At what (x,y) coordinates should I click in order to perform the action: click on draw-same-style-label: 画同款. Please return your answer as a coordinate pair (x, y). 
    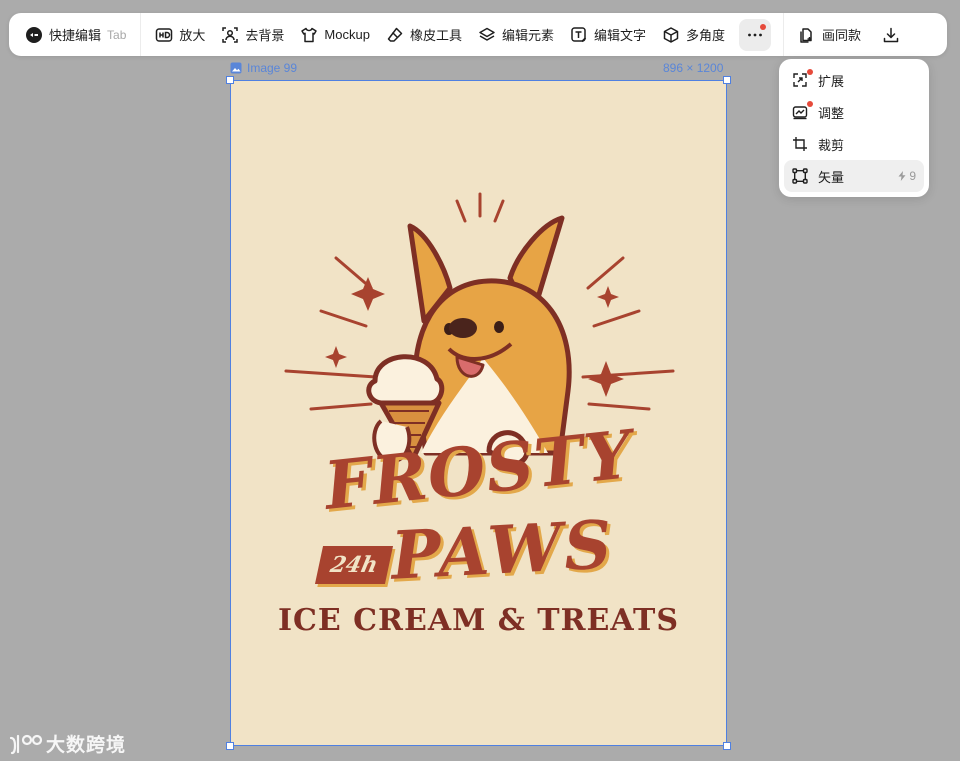
    Looking at the image, I should click on (842, 35).